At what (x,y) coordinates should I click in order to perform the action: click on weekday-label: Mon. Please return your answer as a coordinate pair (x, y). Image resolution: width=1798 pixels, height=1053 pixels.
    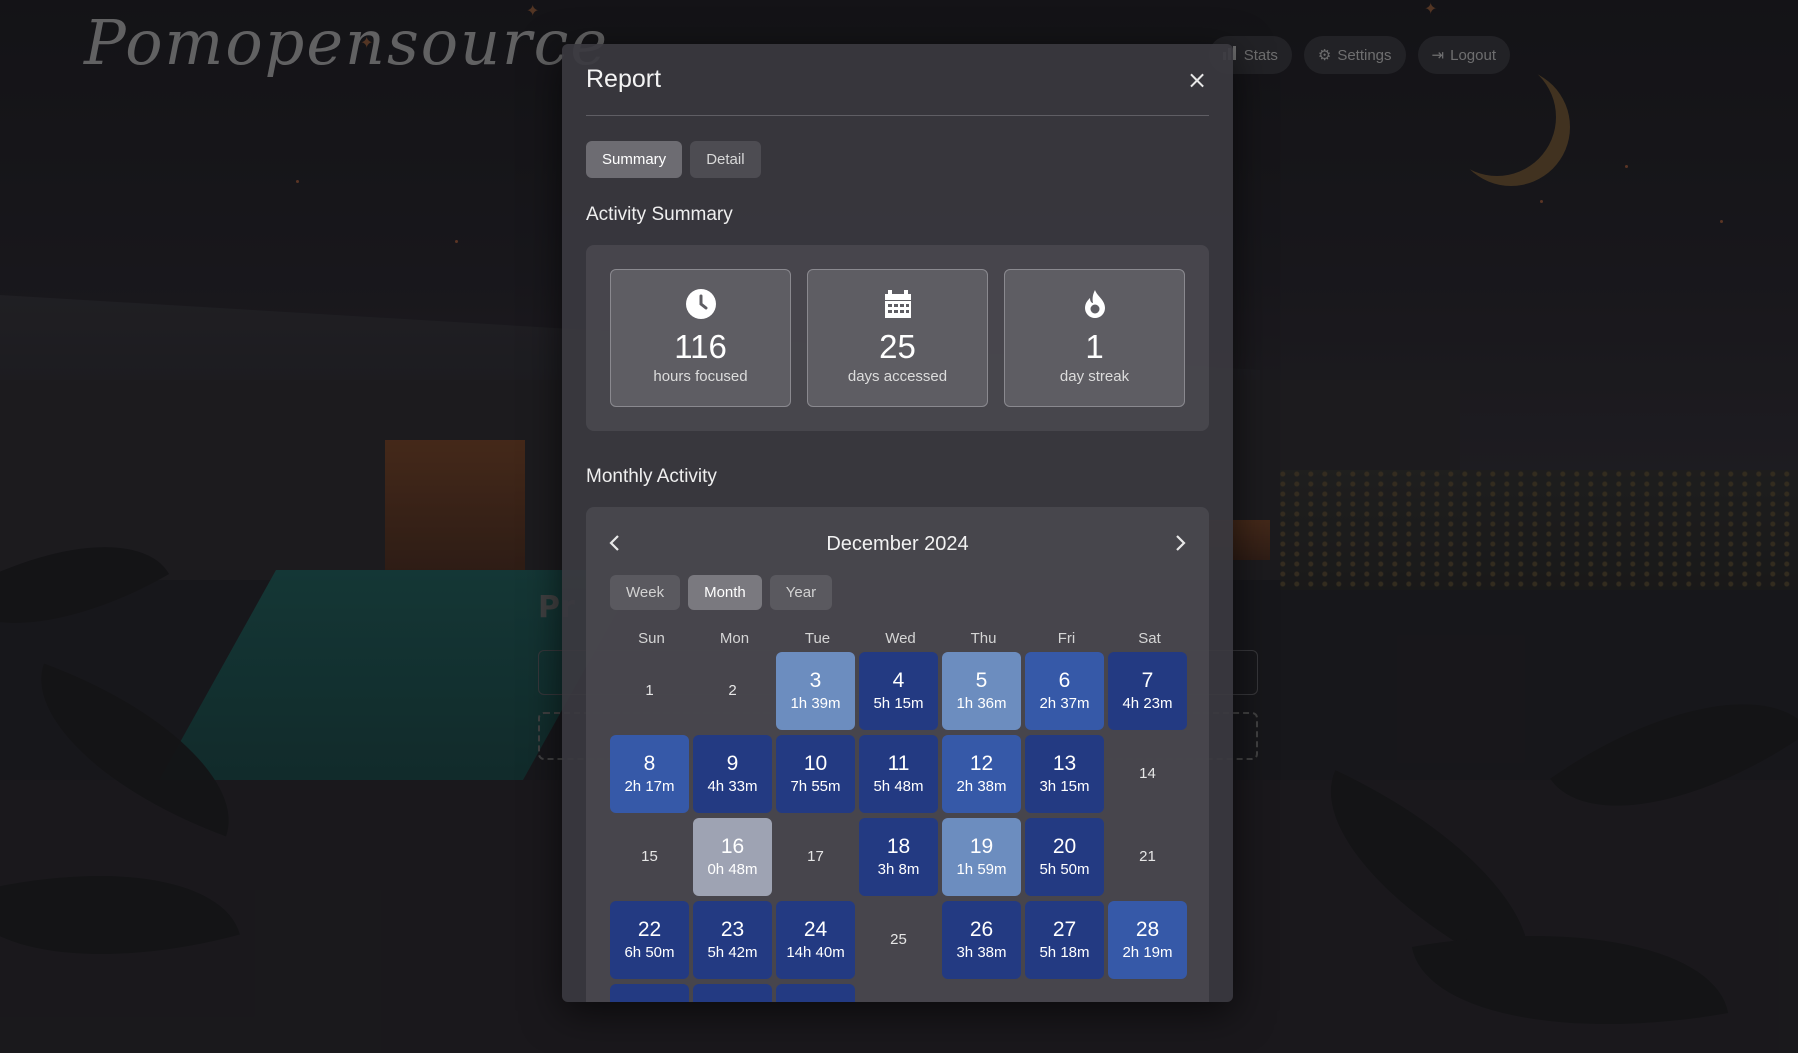
    Looking at the image, I should click on (734, 638).